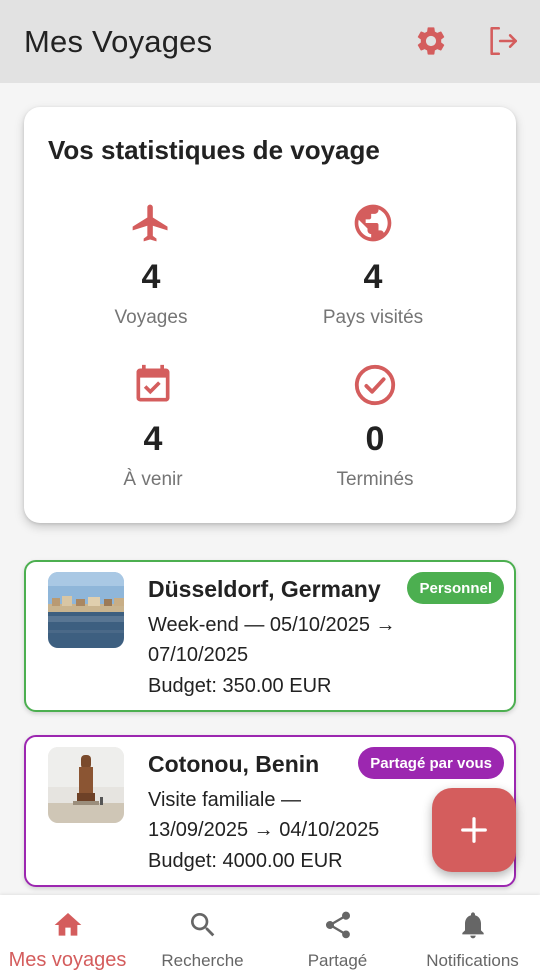 The width and height of the screenshot is (540, 979). What do you see at coordinates (455, 588) in the screenshot?
I see `trip-badge: Personnel` at bounding box center [455, 588].